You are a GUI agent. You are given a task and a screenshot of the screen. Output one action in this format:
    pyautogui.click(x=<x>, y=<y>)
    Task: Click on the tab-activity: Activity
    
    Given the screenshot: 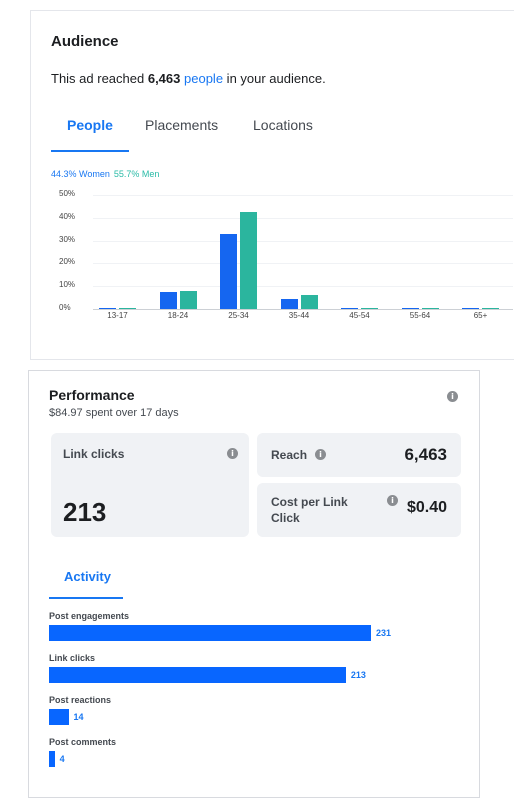 What is the action you would take?
    pyautogui.click(x=87, y=576)
    